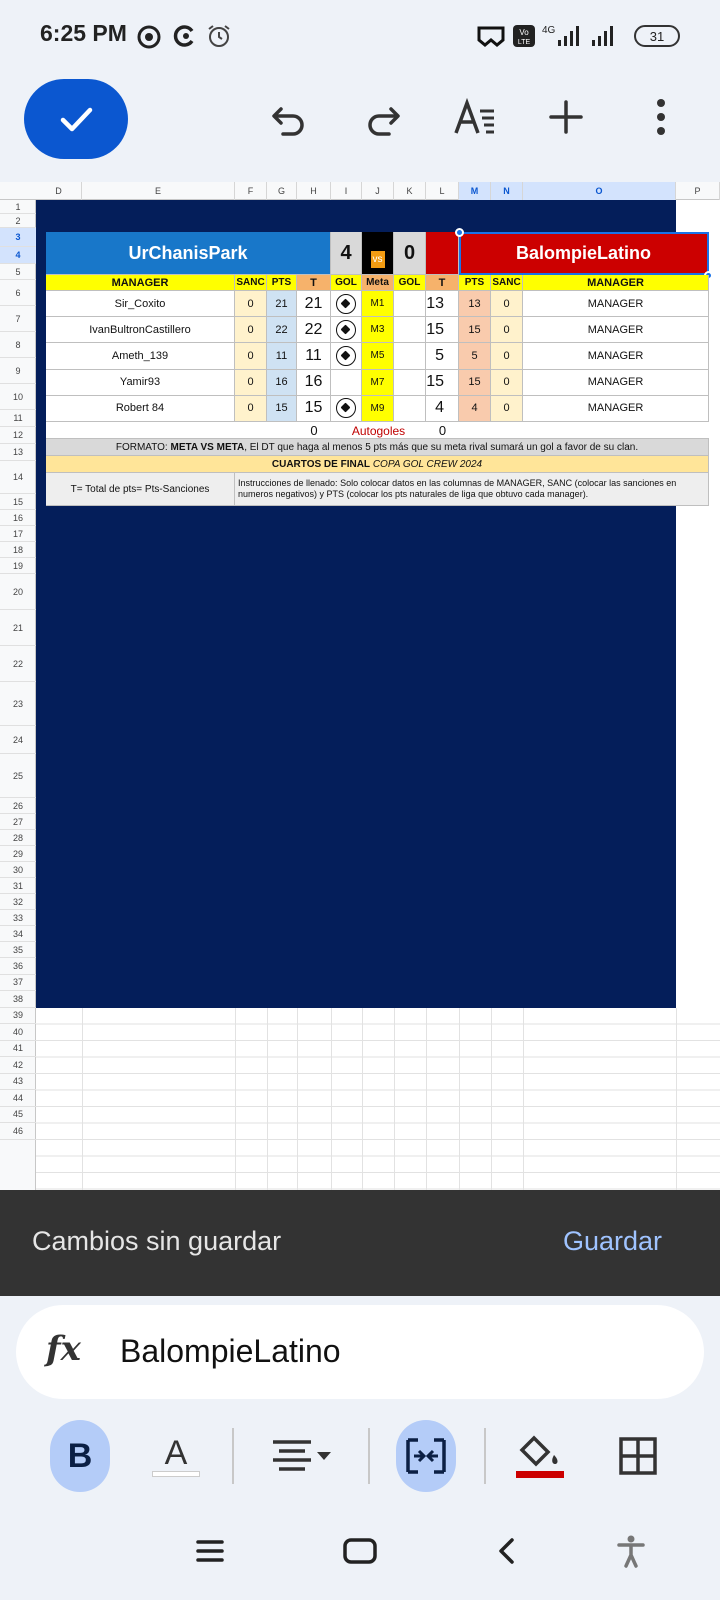 The height and width of the screenshot is (1600, 720). What do you see at coordinates (475, 304) in the screenshot?
I see `pts-right-cell: 13` at bounding box center [475, 304].